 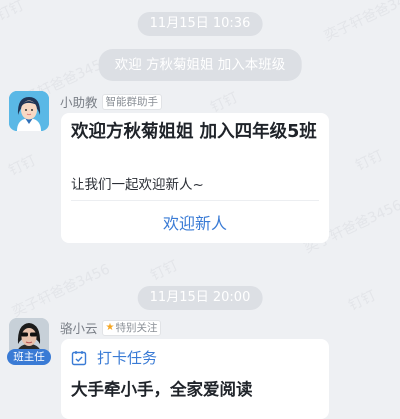 I want to click on special-follow-tag: ★ 特别关注, so click(x=131, y=327).